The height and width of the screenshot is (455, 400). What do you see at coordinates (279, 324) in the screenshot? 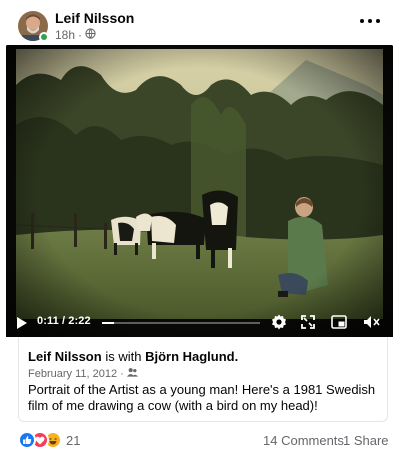
I see `settings-gear-icon` at bounding box center [279, 324].